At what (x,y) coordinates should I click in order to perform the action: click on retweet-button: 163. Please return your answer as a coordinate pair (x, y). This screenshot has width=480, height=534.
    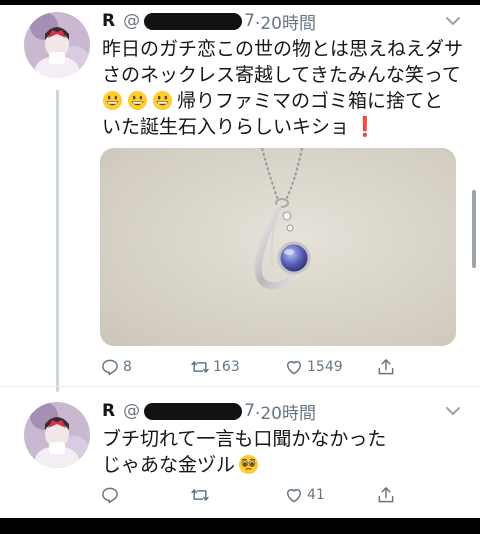
    Looking at the image, I should click on (215, 367).